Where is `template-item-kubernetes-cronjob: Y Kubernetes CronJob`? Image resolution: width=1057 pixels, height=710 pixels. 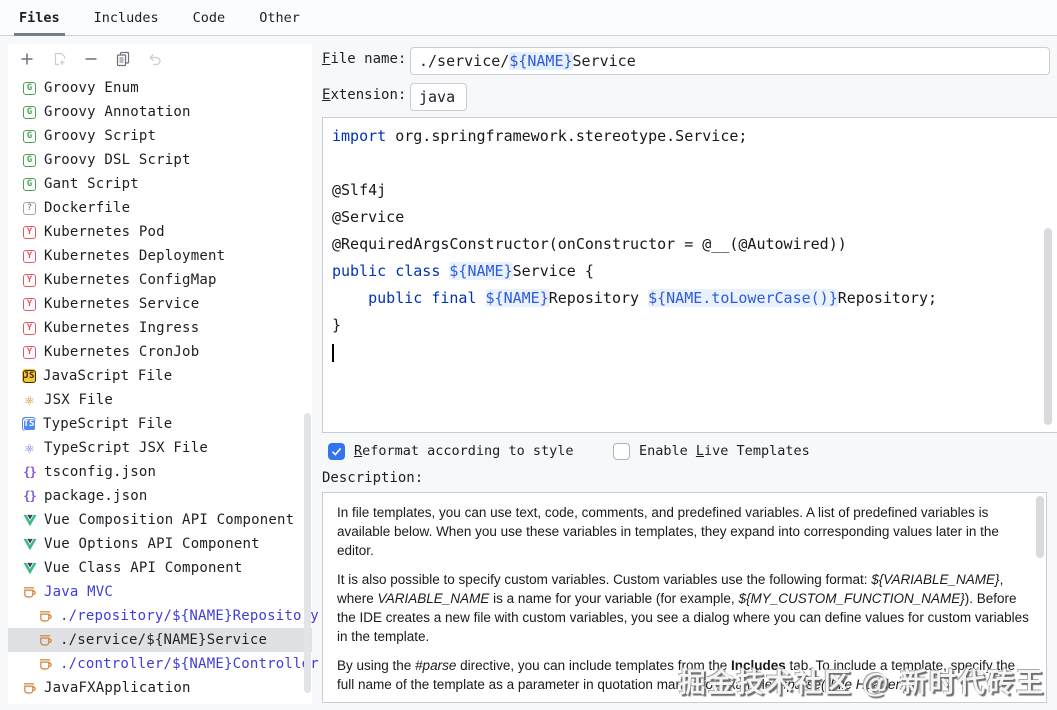
template-item-kubernetes-cronjob: Y Kubernetes CronJob is located at coordinates (160, 352).